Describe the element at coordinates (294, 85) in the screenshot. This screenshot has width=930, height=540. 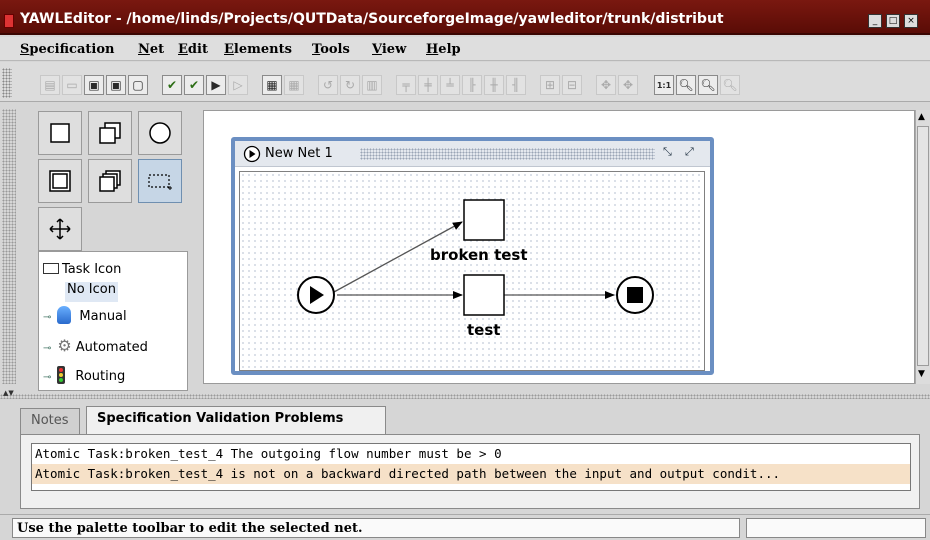
I see `remove-net-icon: ▦` at that location.